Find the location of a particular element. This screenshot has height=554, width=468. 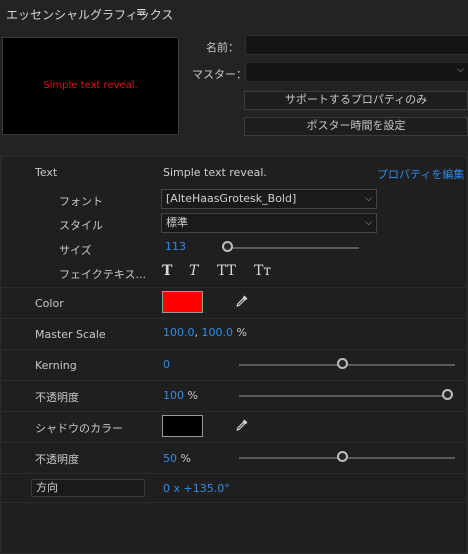

all-caps-button: TT is located at coordinates (226, 271).